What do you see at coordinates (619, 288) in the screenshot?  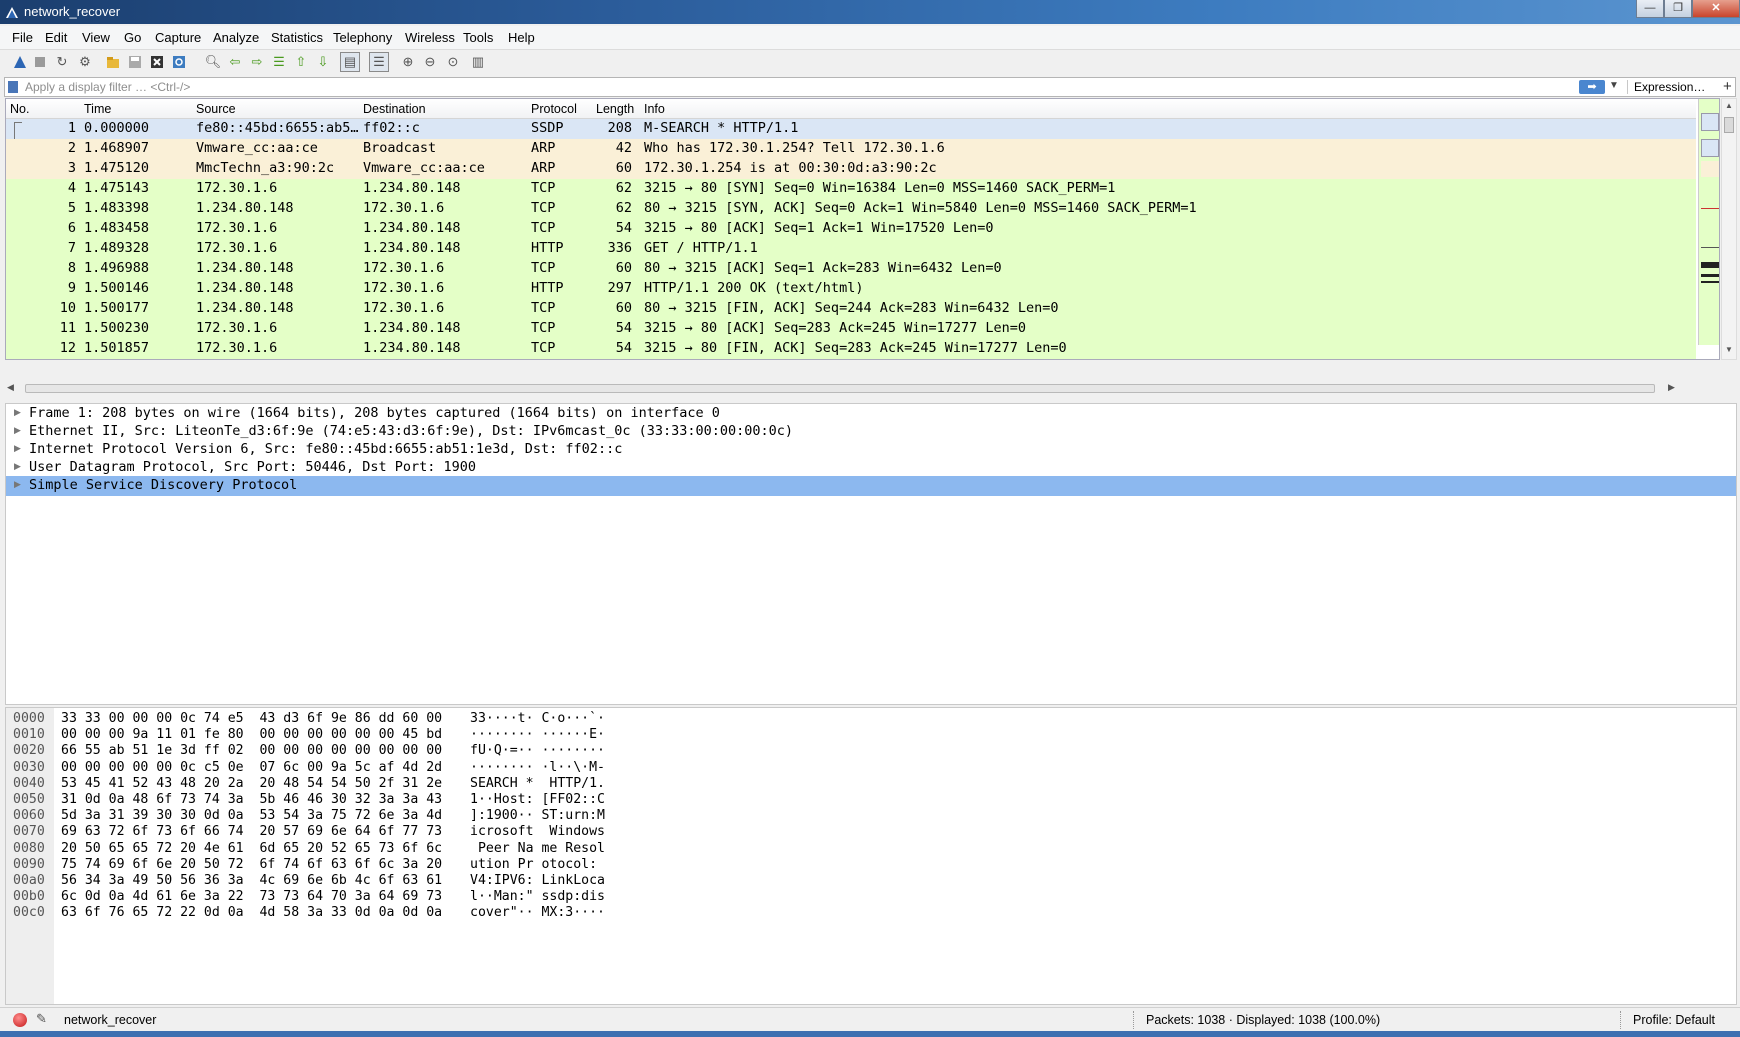 I see `cell-length: 297` at bounding box center [619, 288].